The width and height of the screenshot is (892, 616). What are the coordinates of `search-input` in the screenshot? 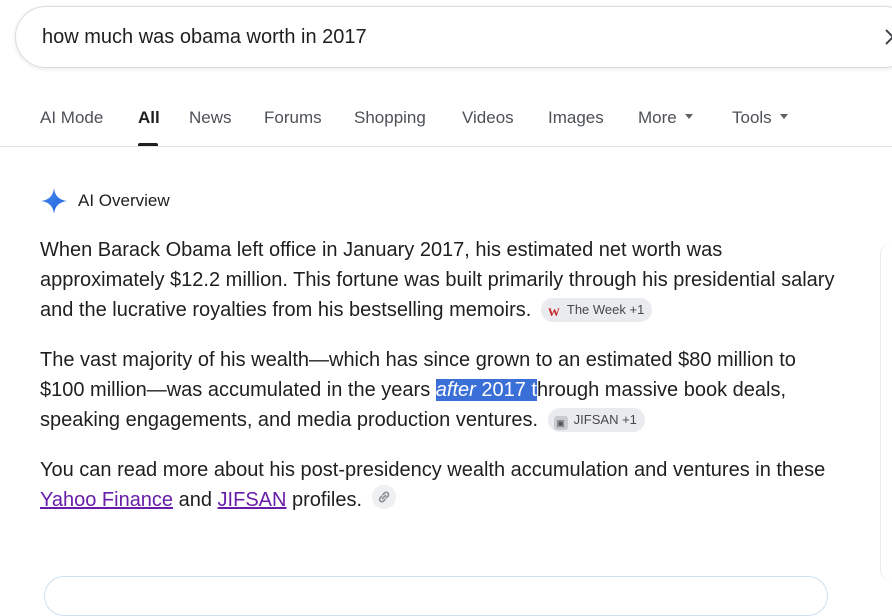 It's located at (442, 37).